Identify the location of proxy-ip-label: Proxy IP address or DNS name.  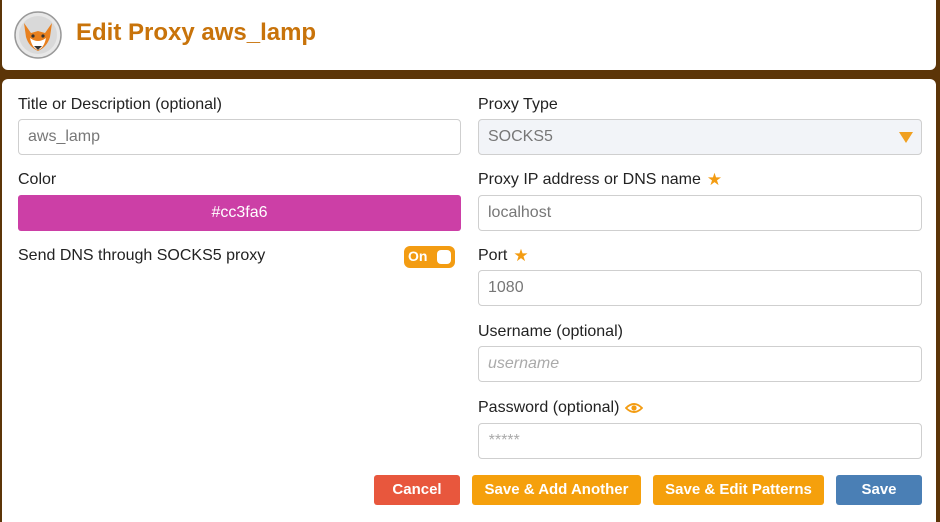
(589, 179).